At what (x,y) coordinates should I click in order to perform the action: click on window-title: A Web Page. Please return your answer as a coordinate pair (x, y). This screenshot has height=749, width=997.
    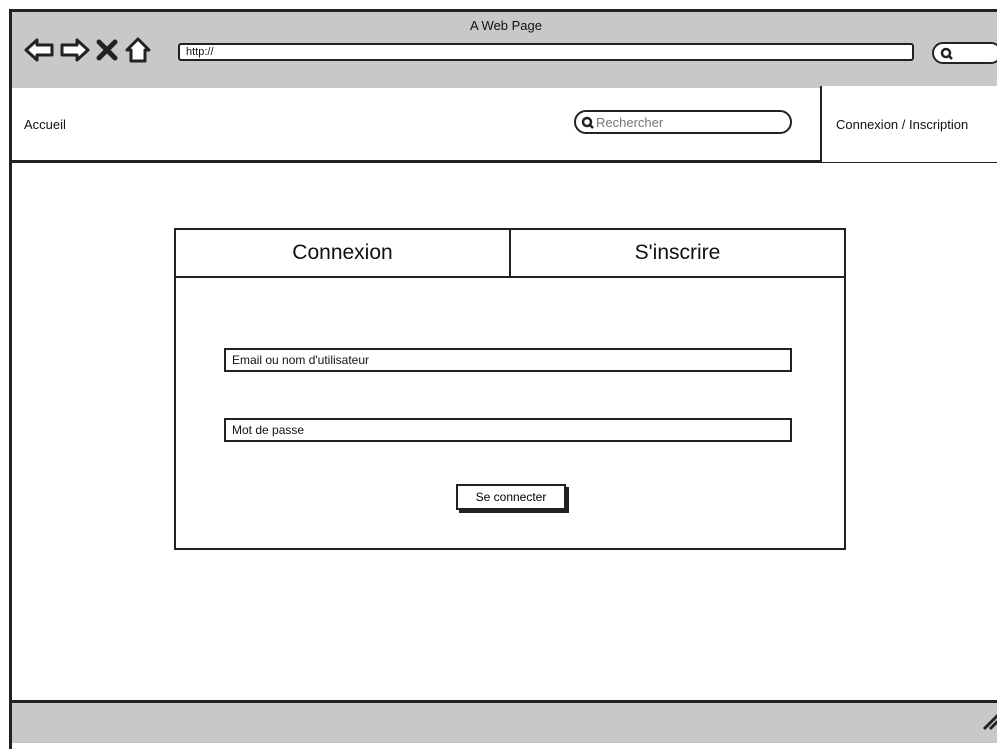
    Looking at the image, I should click on (506, 25).